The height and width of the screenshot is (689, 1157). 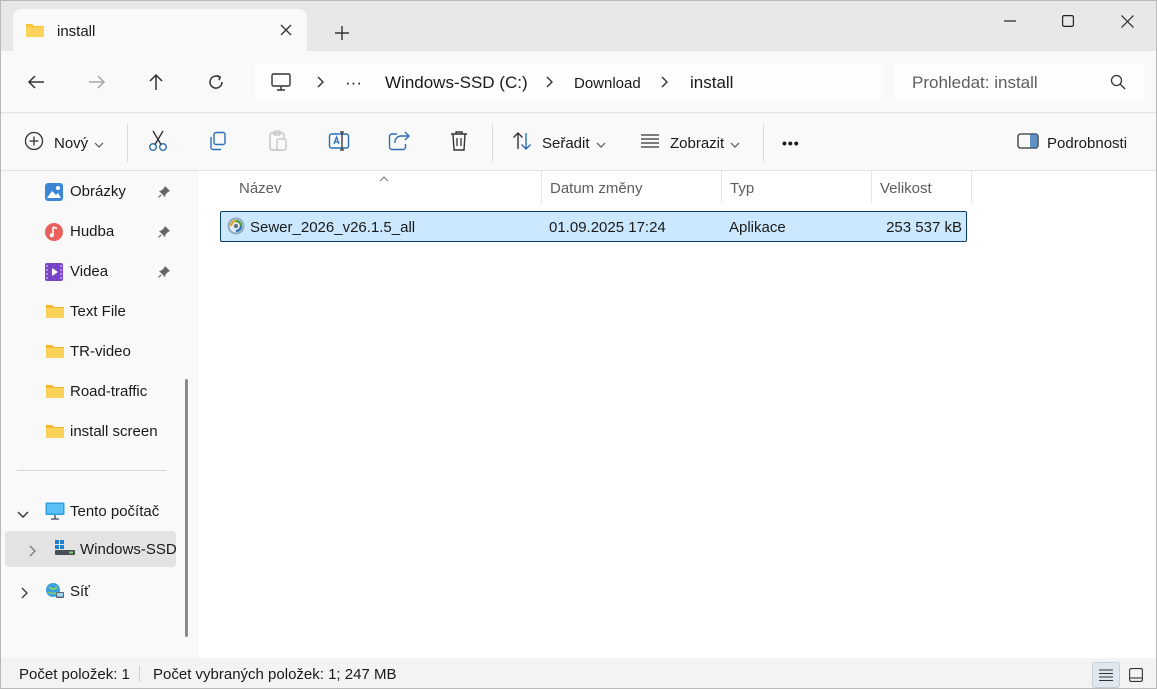 I want to click on nav-item-videos: Videa, so click(x=90, y=271).